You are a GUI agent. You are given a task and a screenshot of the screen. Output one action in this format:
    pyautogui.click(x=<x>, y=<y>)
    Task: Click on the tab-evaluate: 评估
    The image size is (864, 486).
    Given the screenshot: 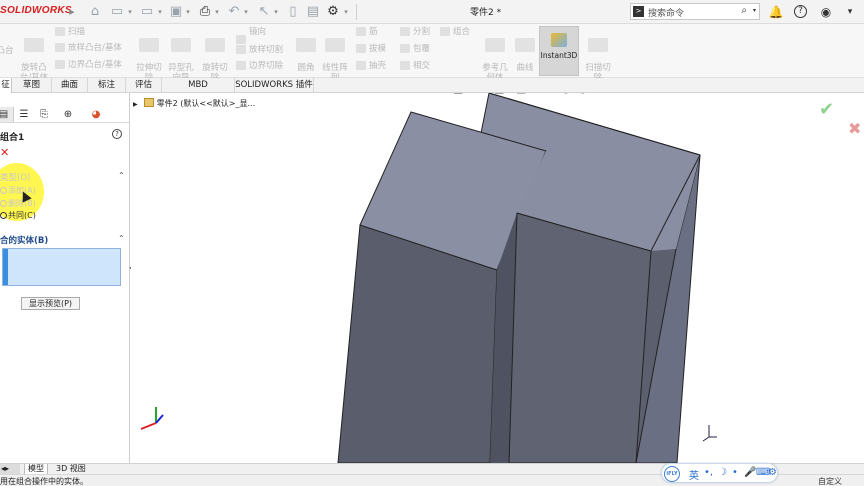 What is the action you would take?
    pyautogui.click(x=144, y=85)
    